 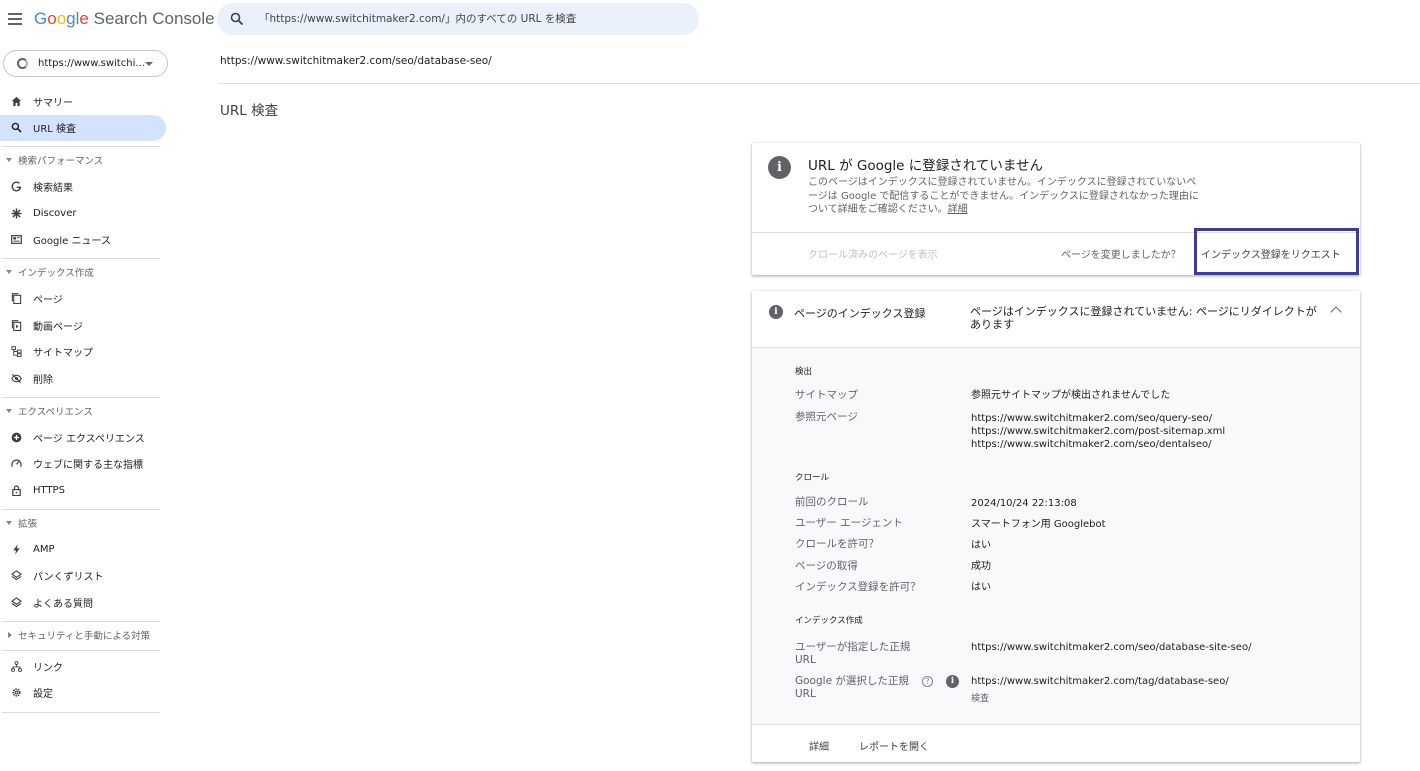 What do you see at coordinates (83, 693) in the screenshot?
I see `sidebar-item-settings: 設定` at bounding box center [83, 693].